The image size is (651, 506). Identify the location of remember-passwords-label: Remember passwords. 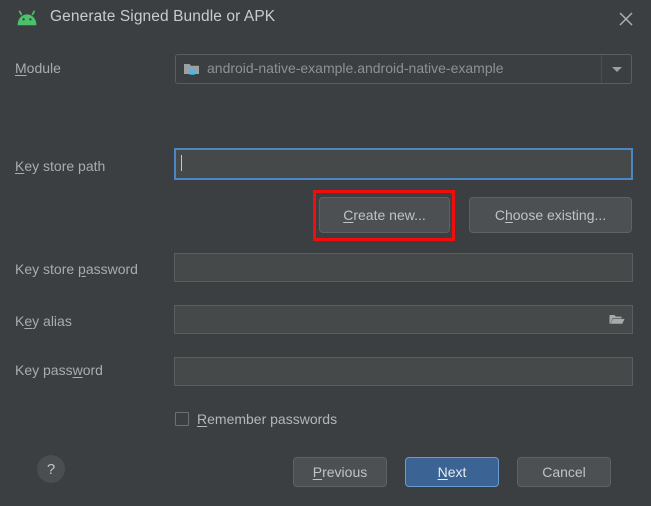
(267, 419).